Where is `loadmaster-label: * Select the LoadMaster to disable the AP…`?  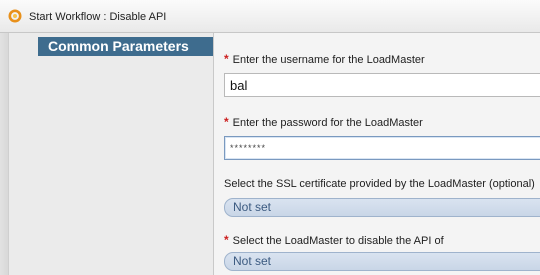
loadmaster-label: * Select the LoadMaster to disable the AP… is located at coordinates (334, 240).